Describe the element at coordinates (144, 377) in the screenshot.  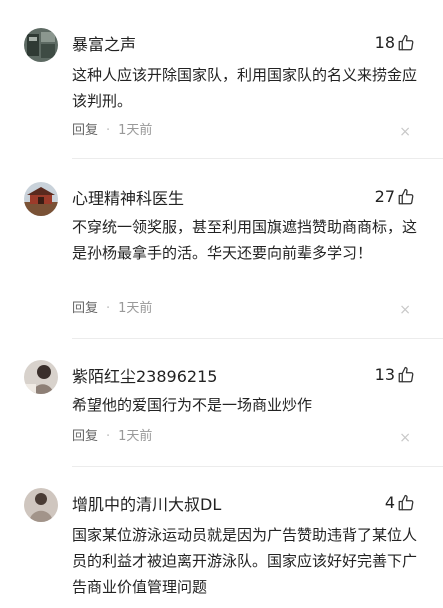
I see `user-name: 紫陌红尘23896215` at that location.